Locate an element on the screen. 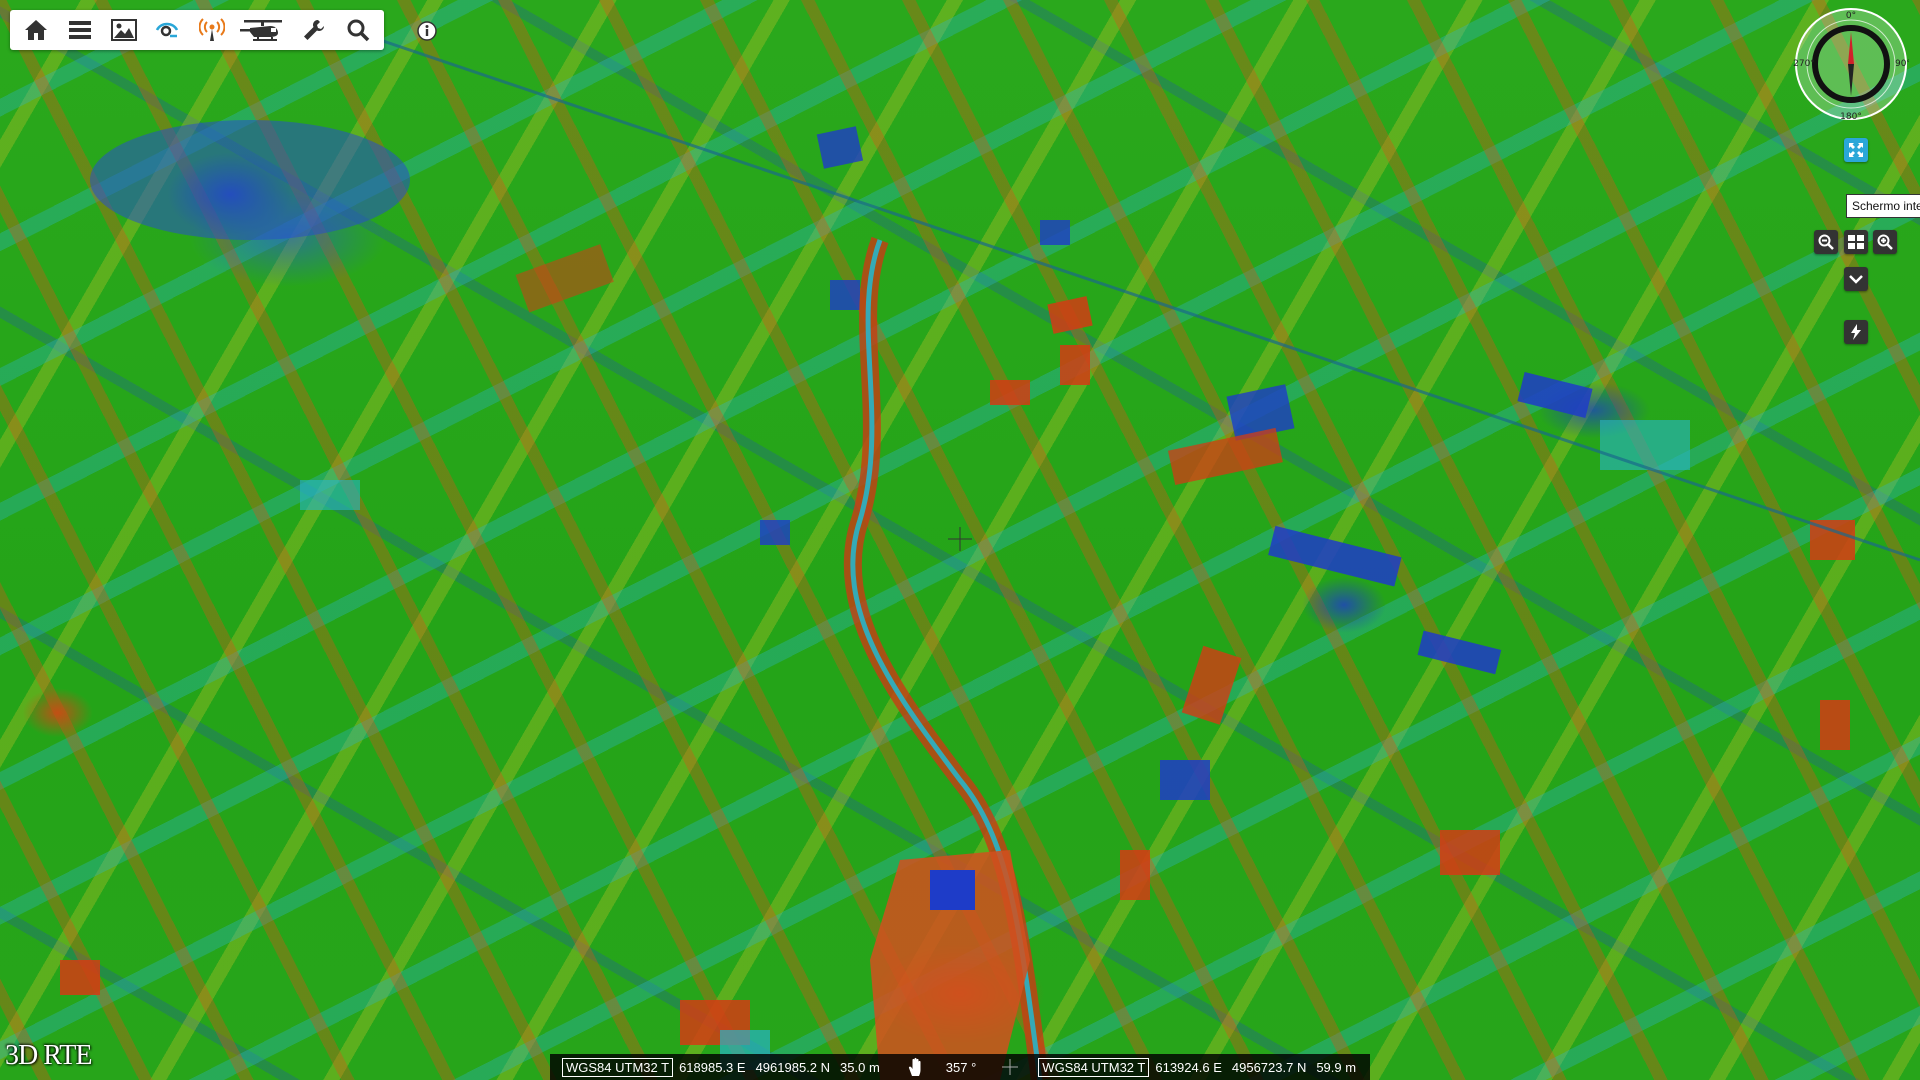  info-button is located at coordinates (427, 31).